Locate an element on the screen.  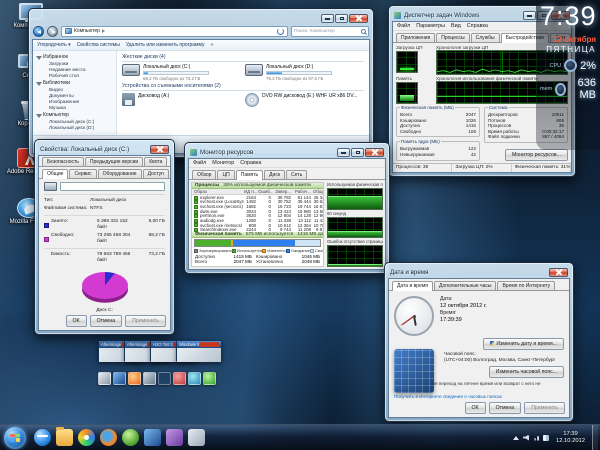
firefox-icon is located at coordinates (108, 437).